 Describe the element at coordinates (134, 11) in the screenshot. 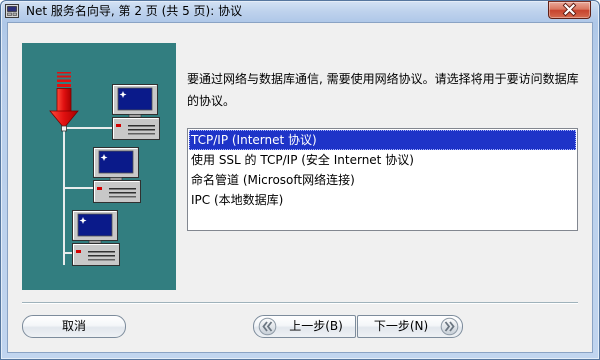

I see `window-title: Net 服务名向导, 第 2 页 (共 5 页): 协议` at that location.